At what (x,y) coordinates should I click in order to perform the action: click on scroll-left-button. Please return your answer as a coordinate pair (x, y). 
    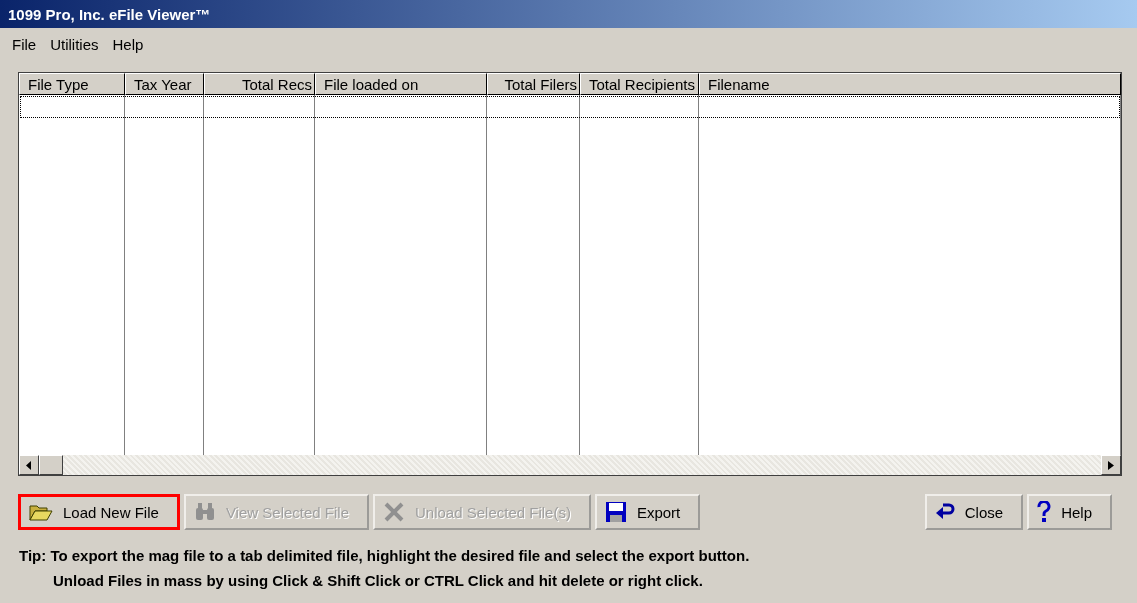
    Looking at the image, I should click on (29, 465).